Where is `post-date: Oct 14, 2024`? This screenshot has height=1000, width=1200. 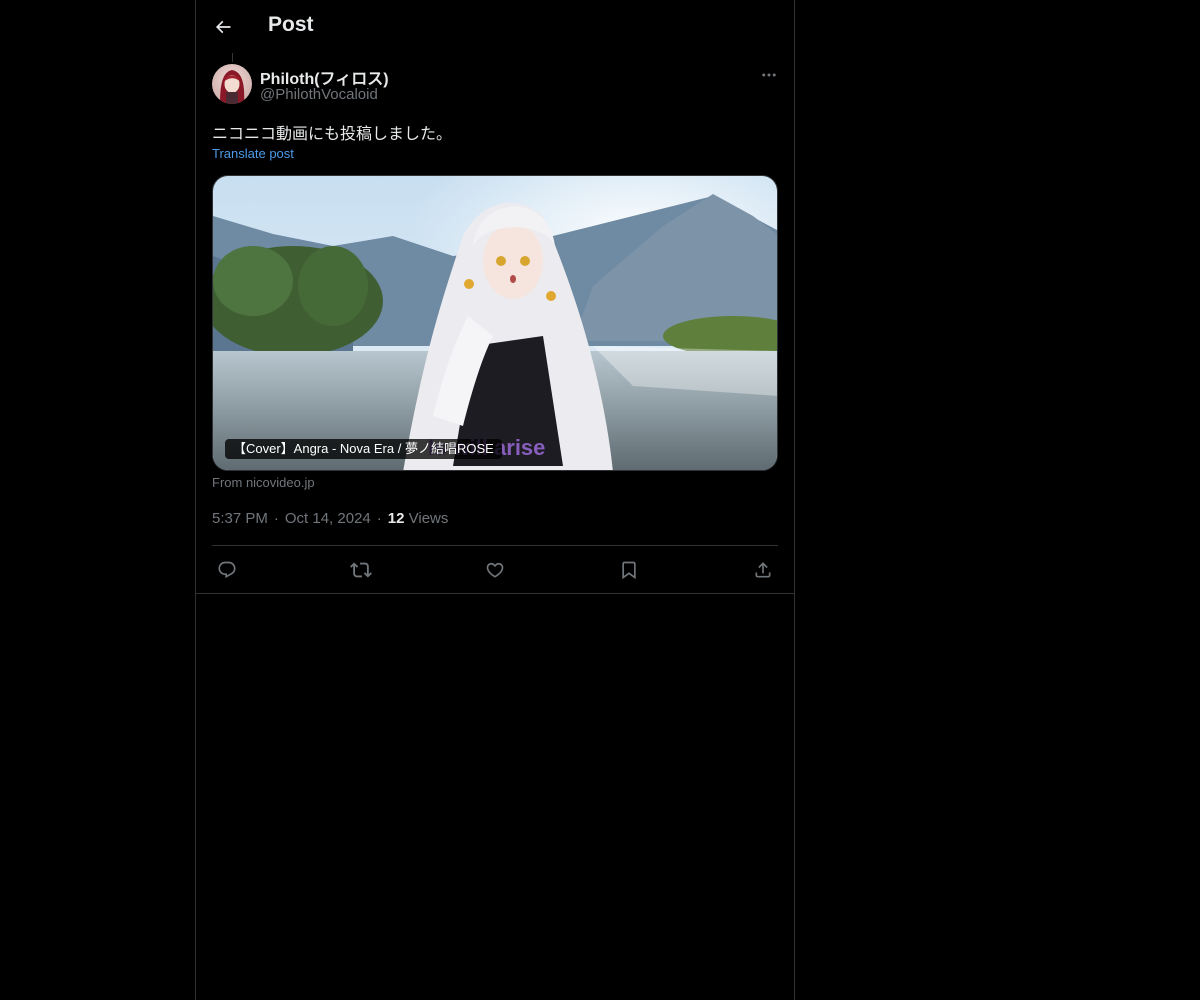
post-date: Oct 14, 2024 is located at coordinates (328, 518).